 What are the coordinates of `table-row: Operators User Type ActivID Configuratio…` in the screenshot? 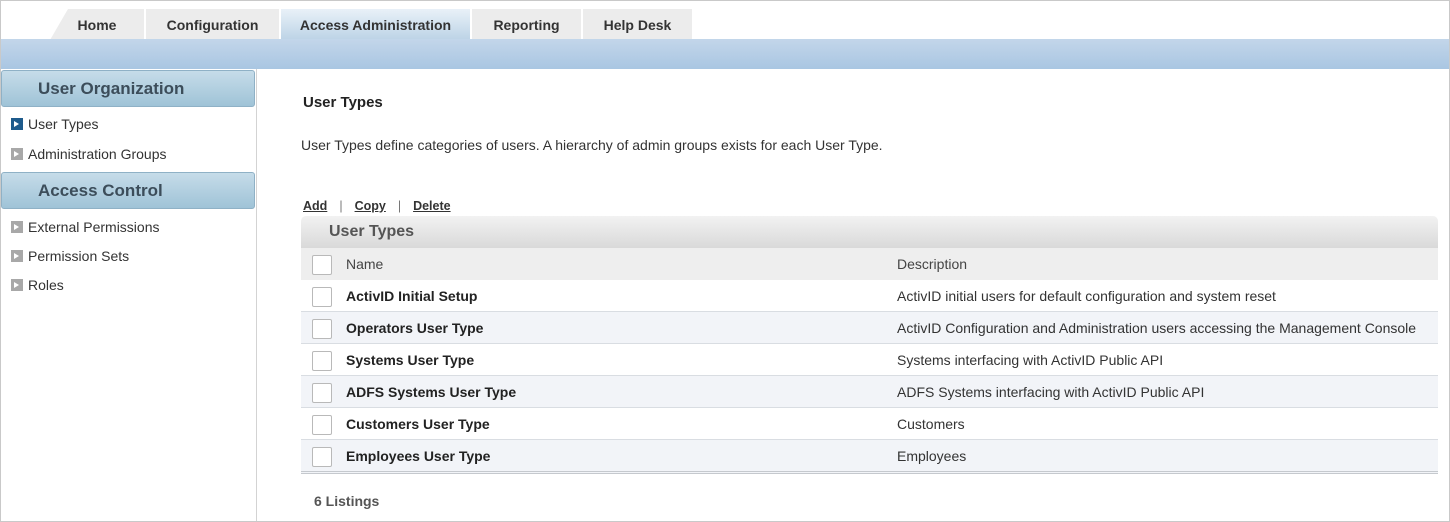 It's located at (869, 328).